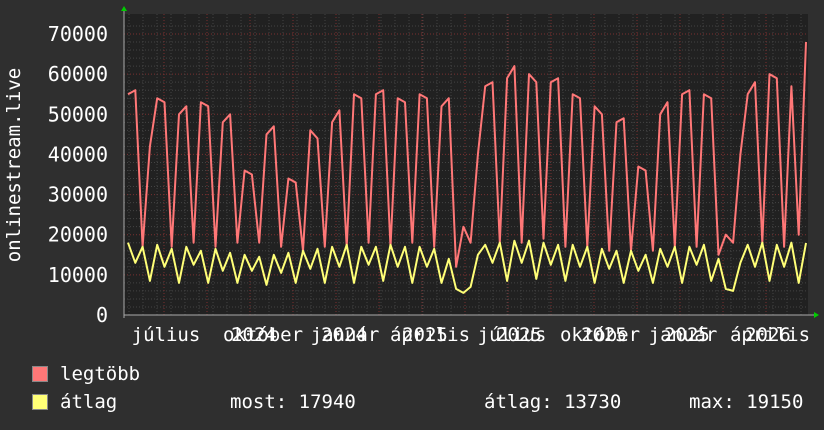  What do you see at coordinates (166, 335) in the screenshot?
I see `x-tick-month: július` at bounding box center [166, 335].